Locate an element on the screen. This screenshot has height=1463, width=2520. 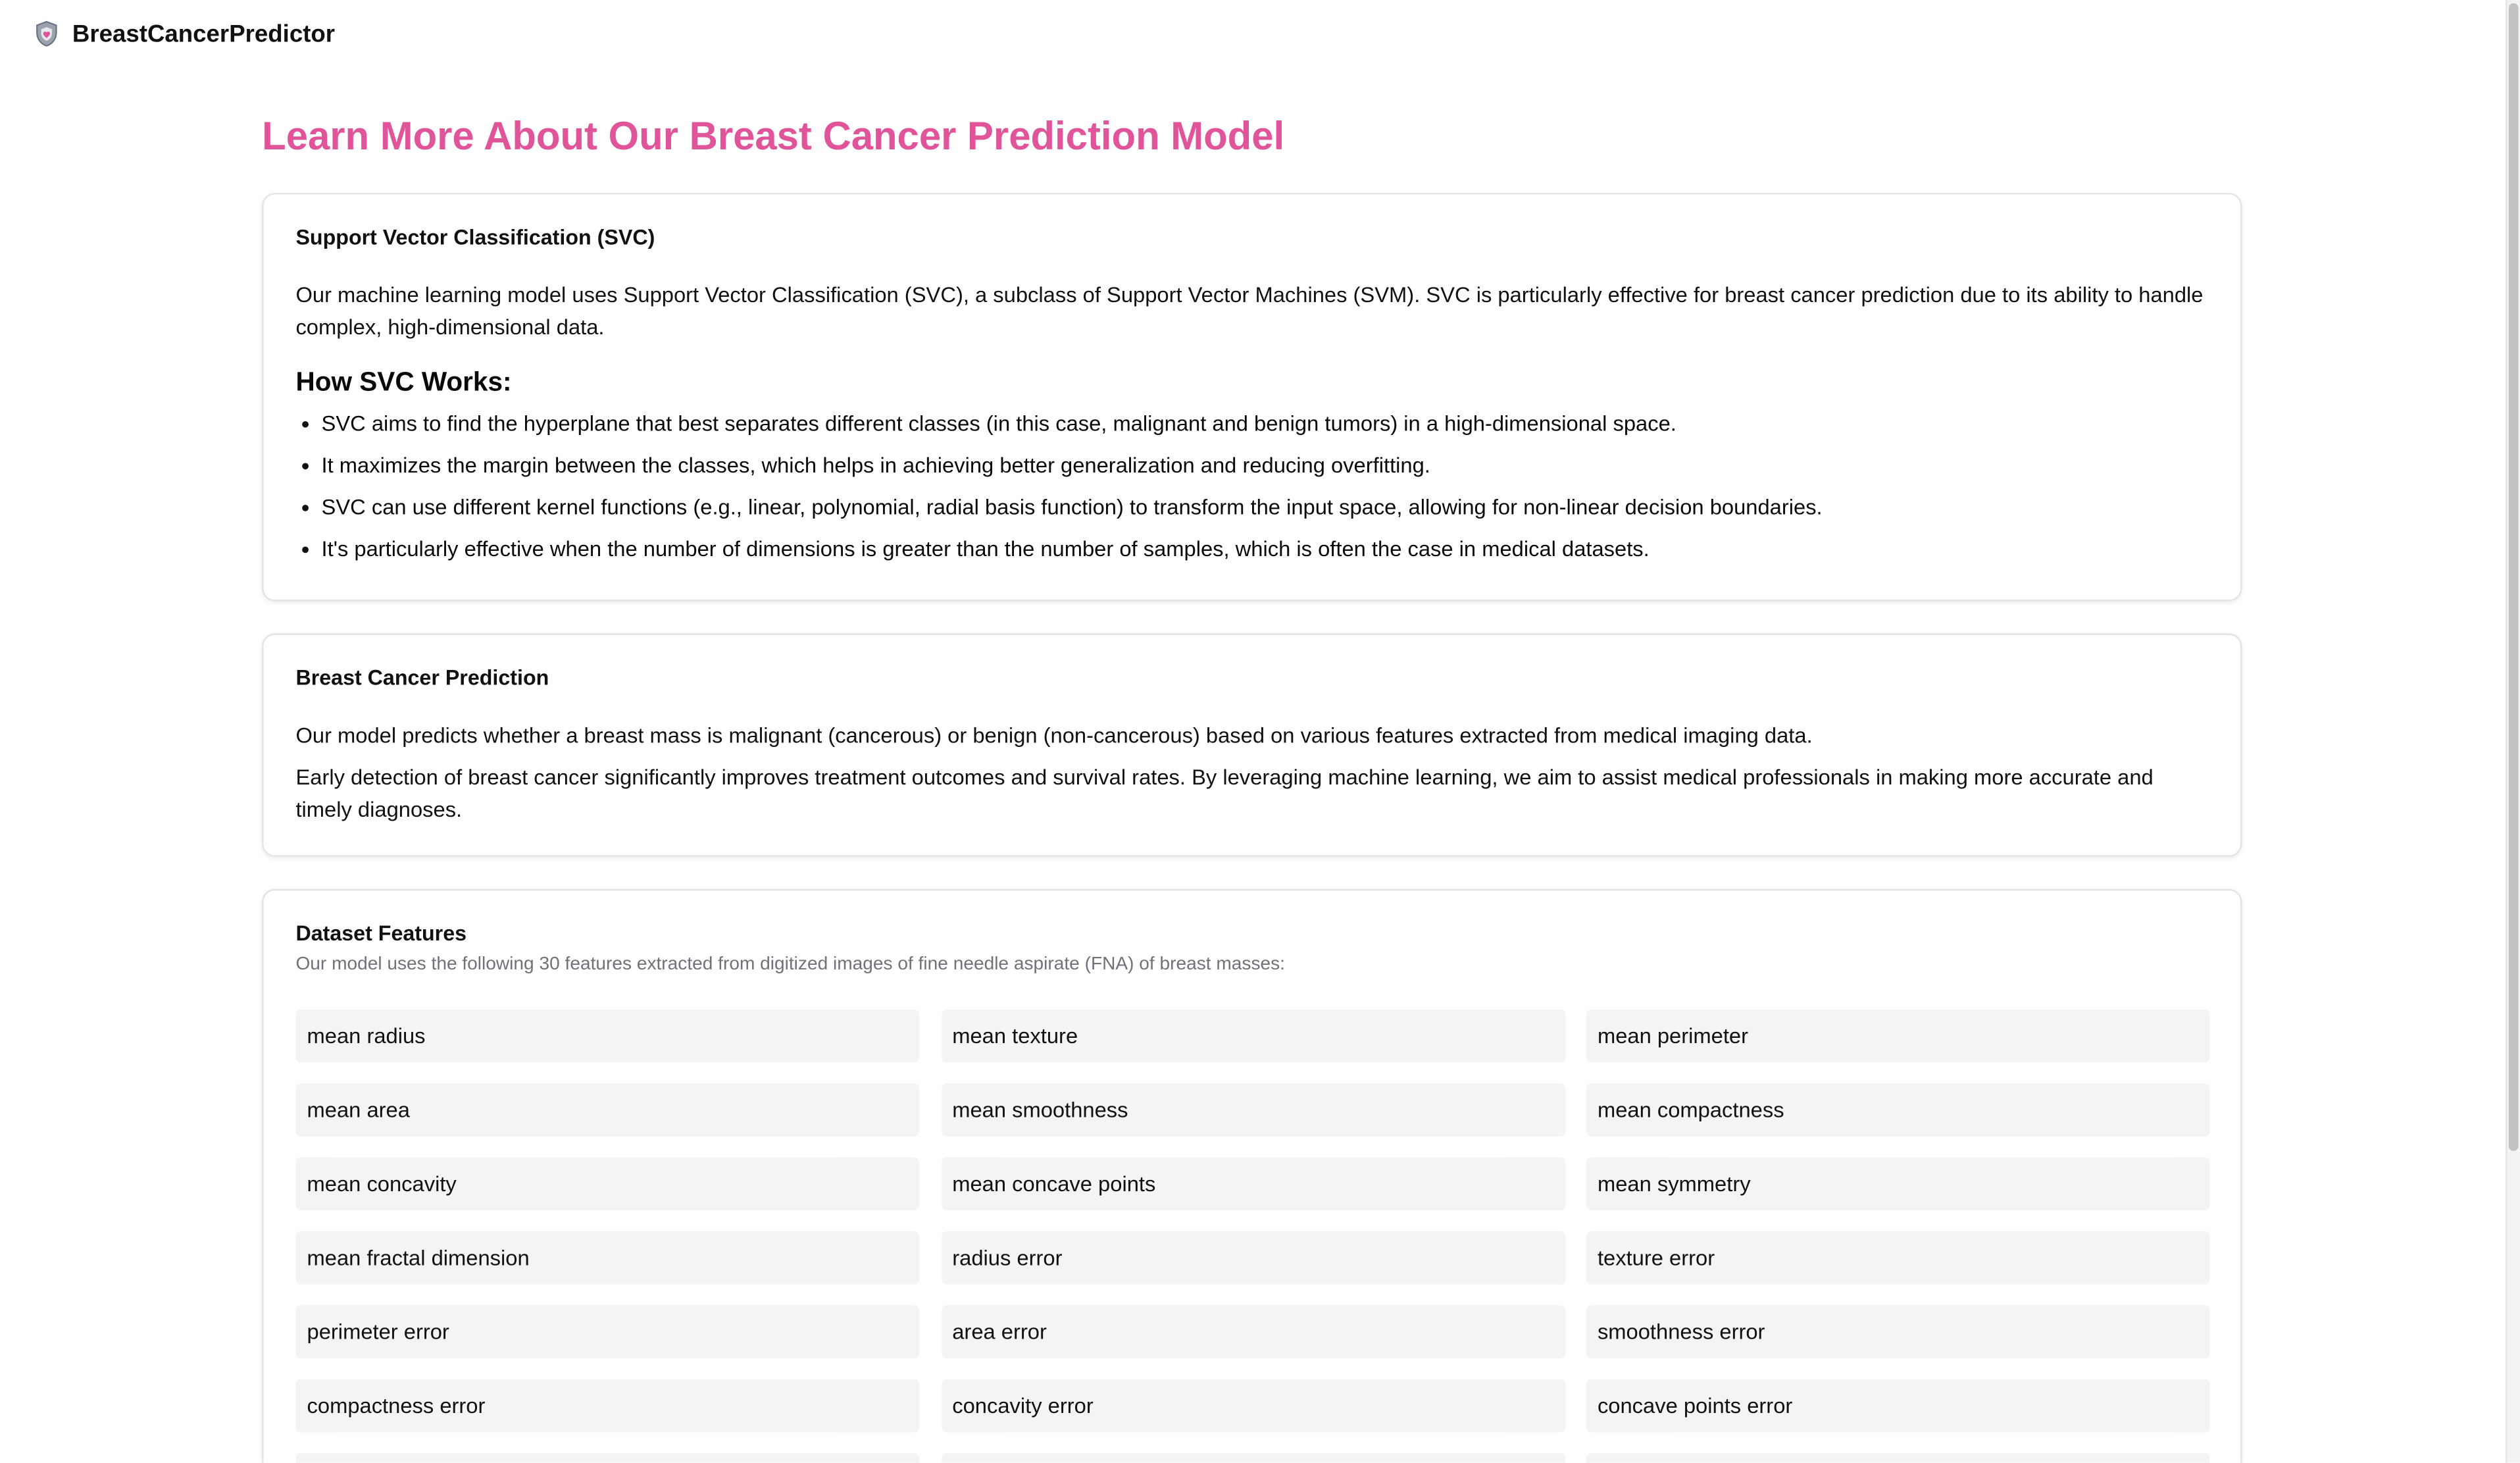
scrollbar-thumb is located at coordinates (2513, 577).